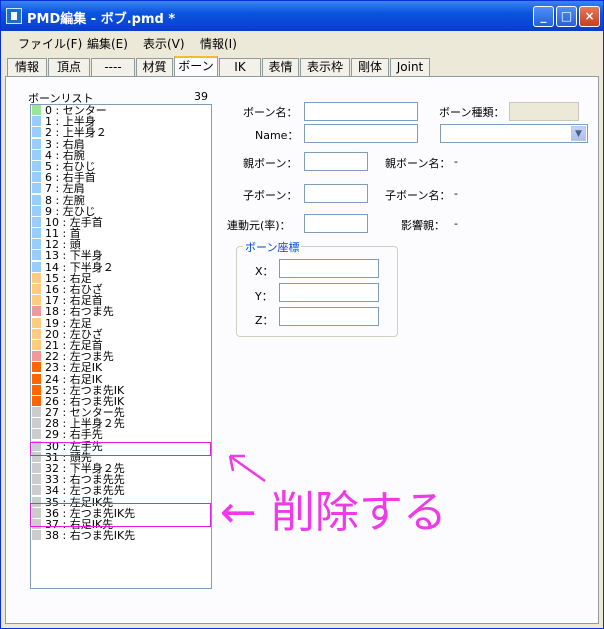  What do you see at coordinates (264, 271) in the screenshot?
I see `coord-x-label: X：` at bounding box center [264, 271].